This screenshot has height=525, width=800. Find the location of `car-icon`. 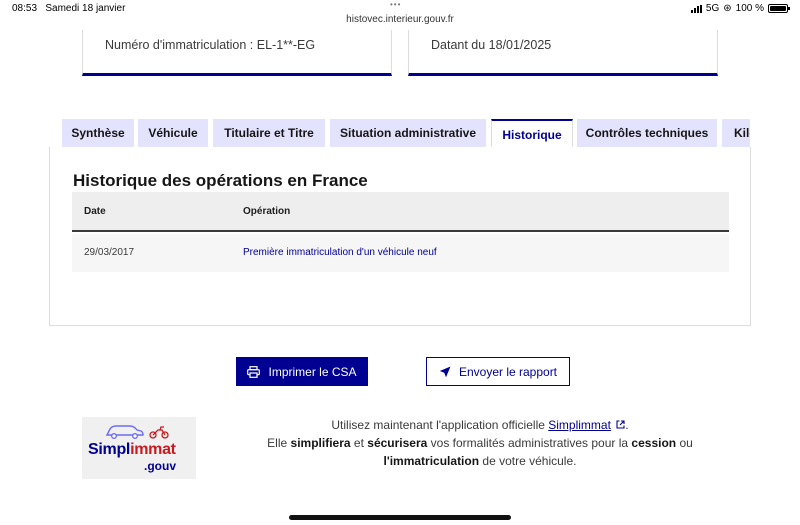

car-icon is located at coordinates (124, 432).